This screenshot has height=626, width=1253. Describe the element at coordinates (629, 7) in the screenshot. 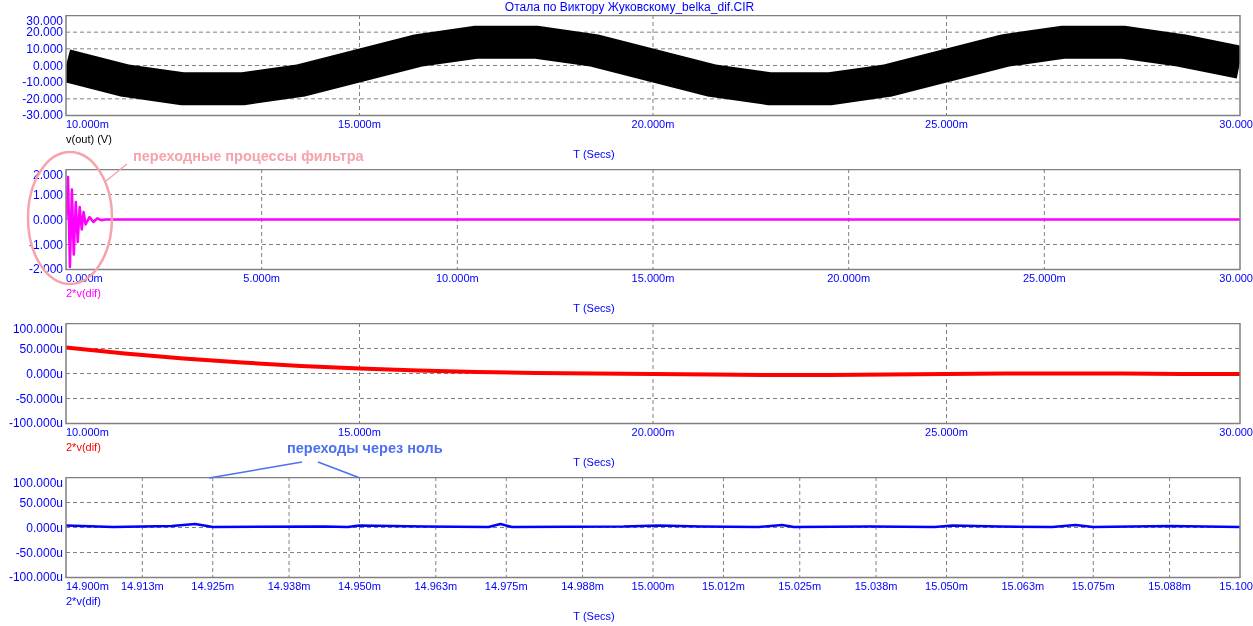

I see `chart-title: Отала по Виктору Жуковскому_belka_dif.CIR` at that location.